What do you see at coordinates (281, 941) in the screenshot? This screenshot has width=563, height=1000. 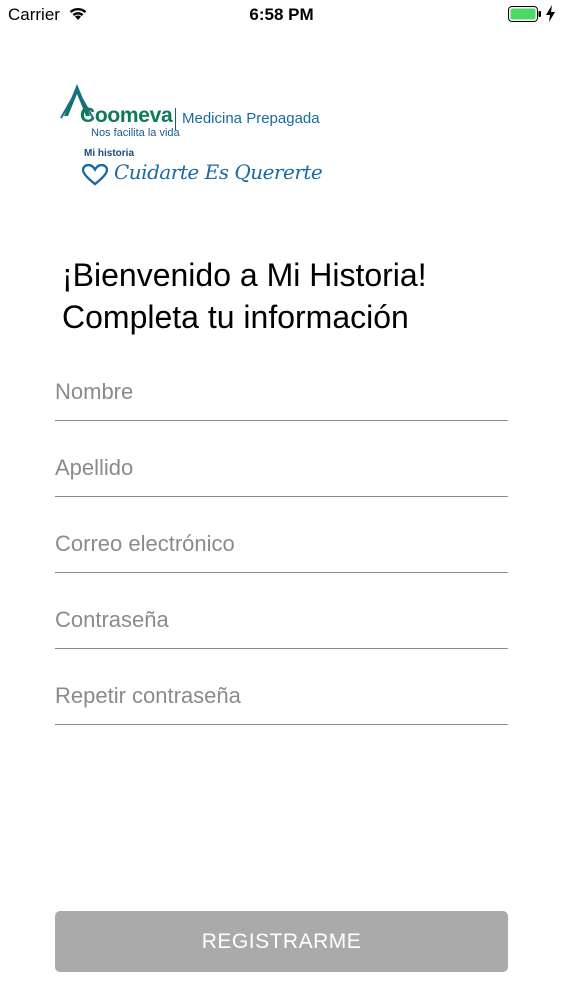 I see `register-button: REGISTRARME` at bounding box center [281, 941].